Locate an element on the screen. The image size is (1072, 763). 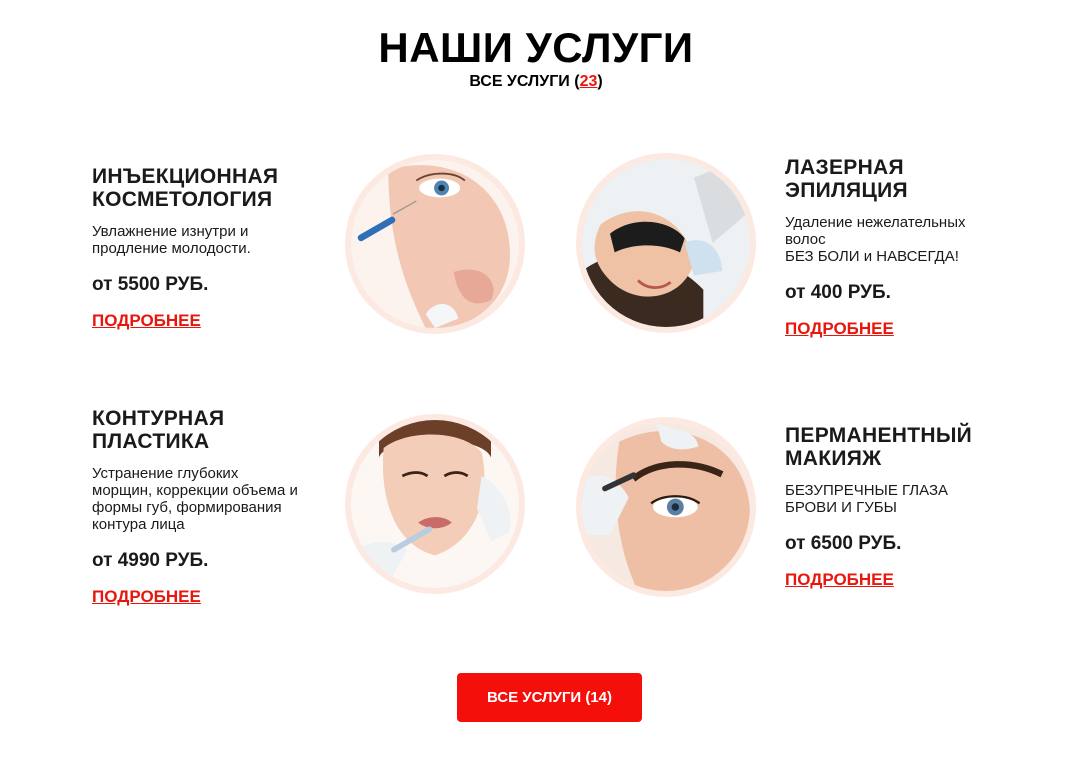
service-price: от 400 РУБ. is located at coordinates (838, 292).